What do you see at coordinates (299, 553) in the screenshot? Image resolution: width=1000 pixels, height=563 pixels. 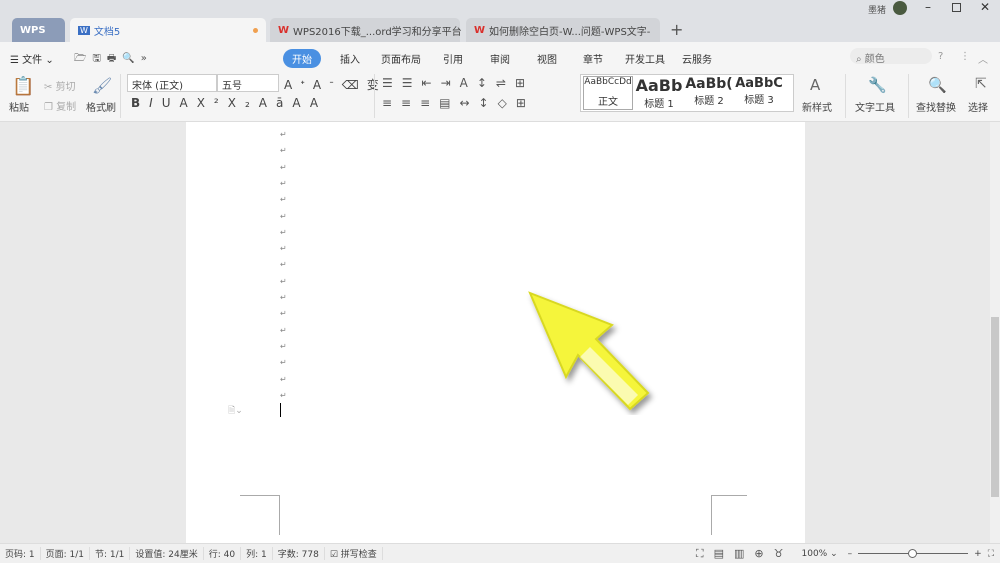 I see `status-word-count: 字数: 778` at bounding box center [299, 553].